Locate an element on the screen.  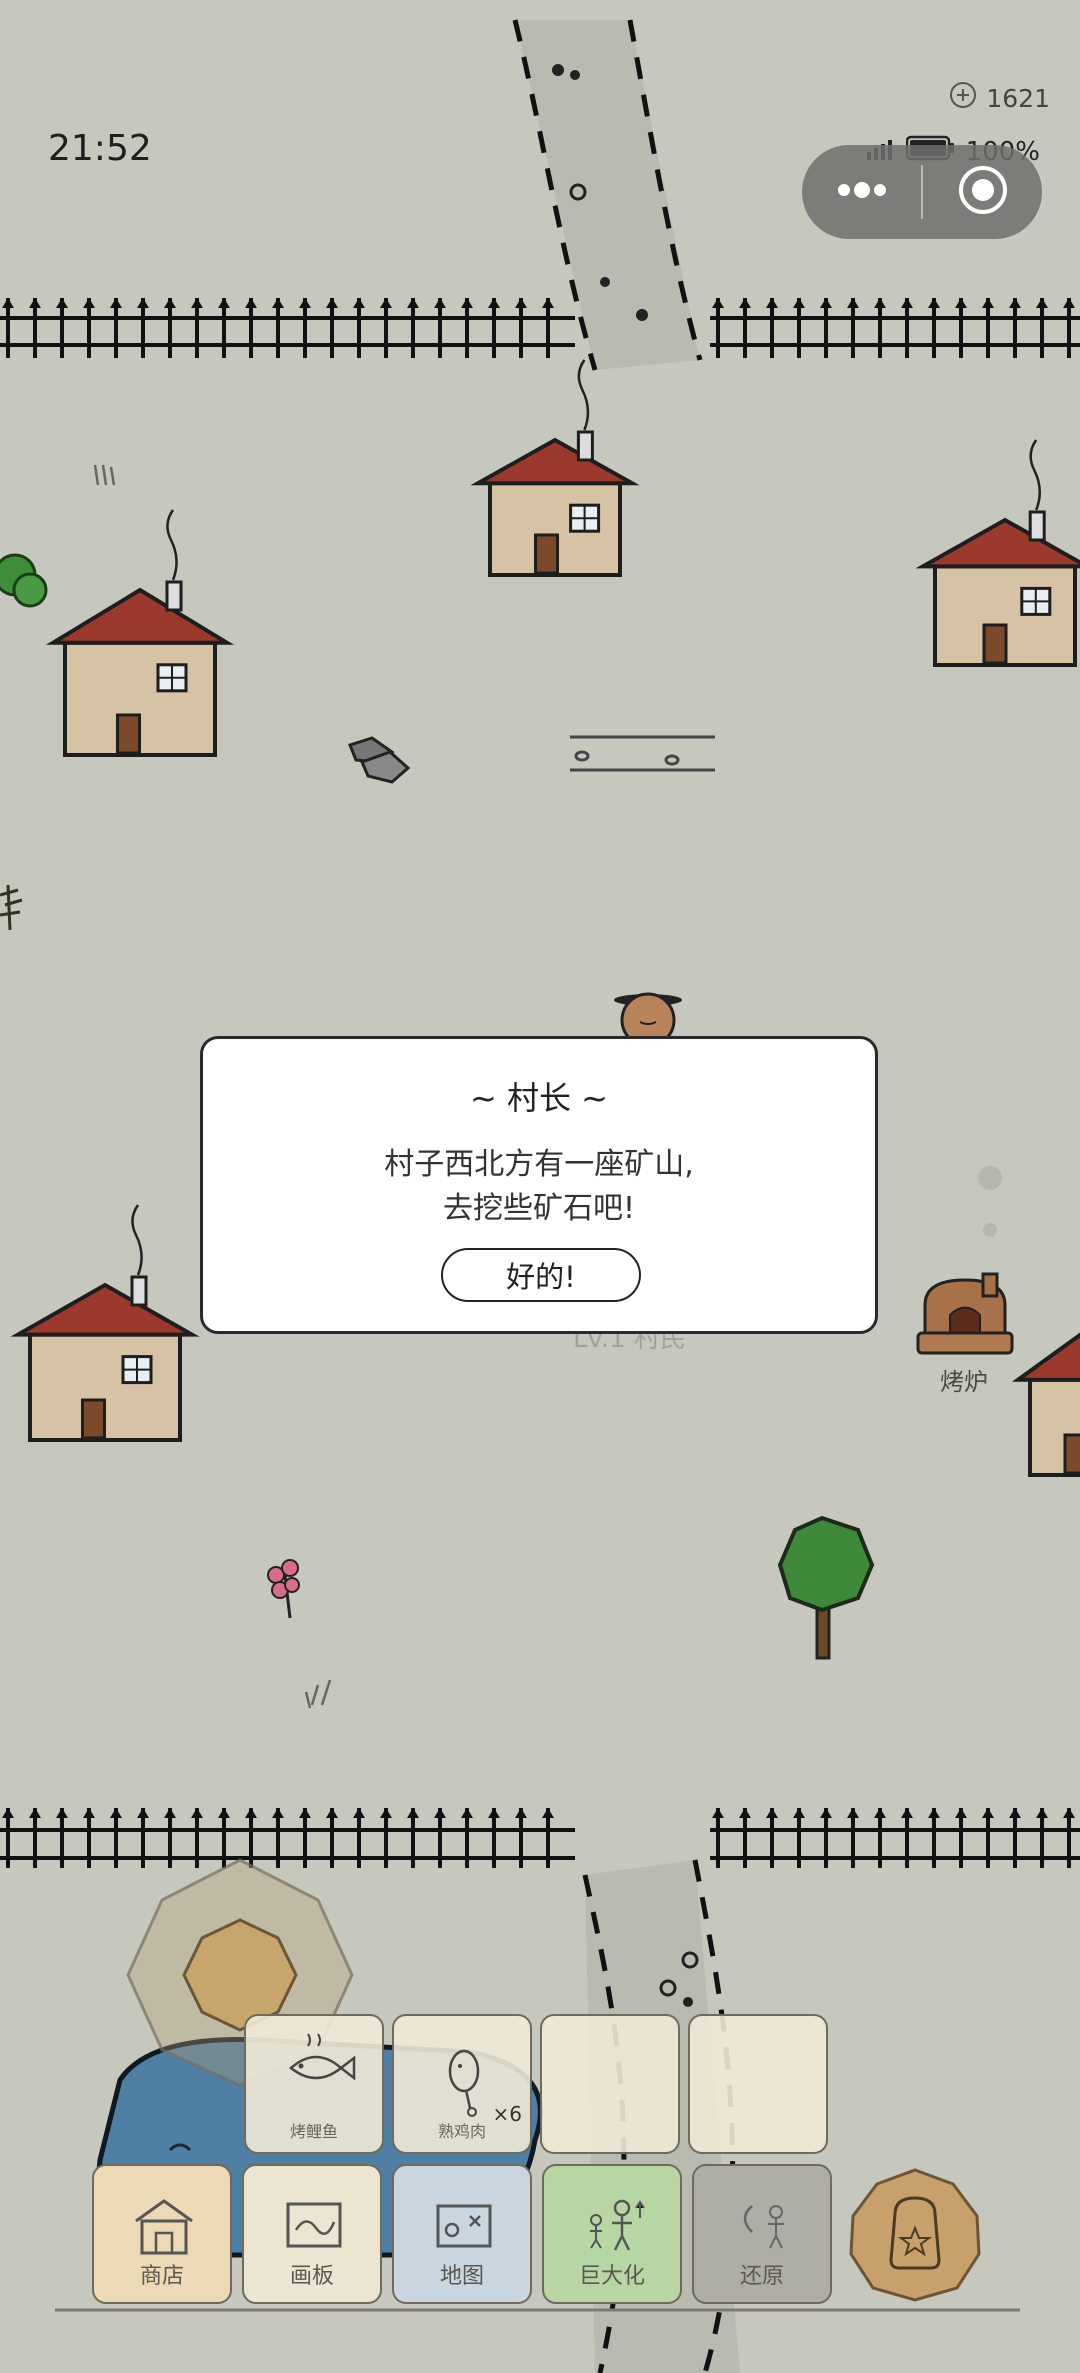
quest-dialog: ~ 村长 ~ 村子西北方有一座矿山, 去挖些矿石吧! 好的! is located at coordinates (539, 1185).